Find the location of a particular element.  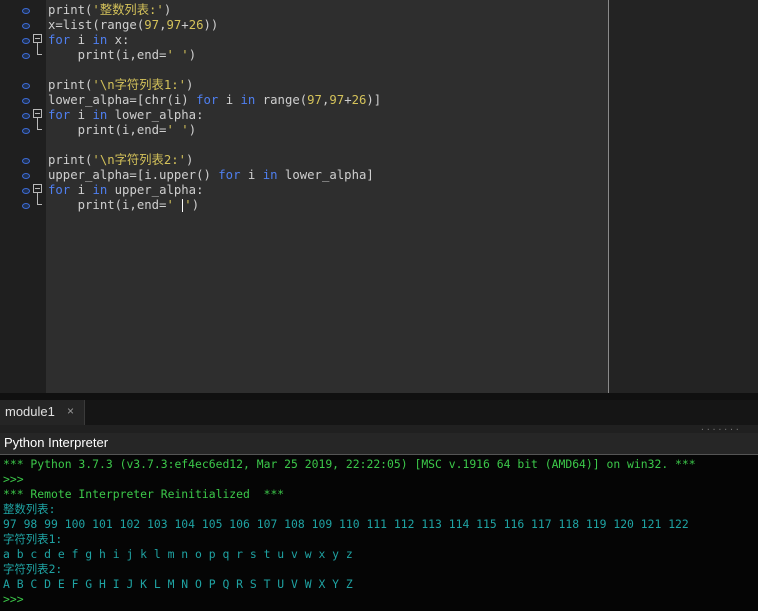

code-token: )) is located at coordinates (211, 25).